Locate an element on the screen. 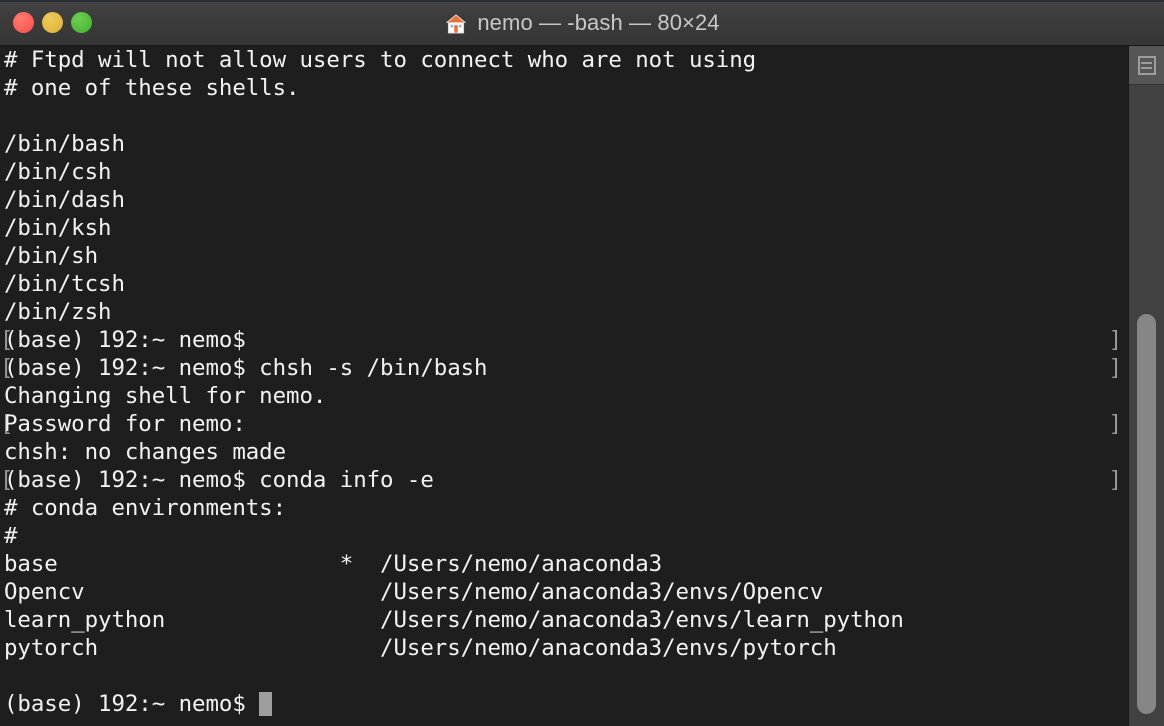 The height and width of the screenshot is (726, 1164). split-pane-icon is located at coordinates (1146, 65).